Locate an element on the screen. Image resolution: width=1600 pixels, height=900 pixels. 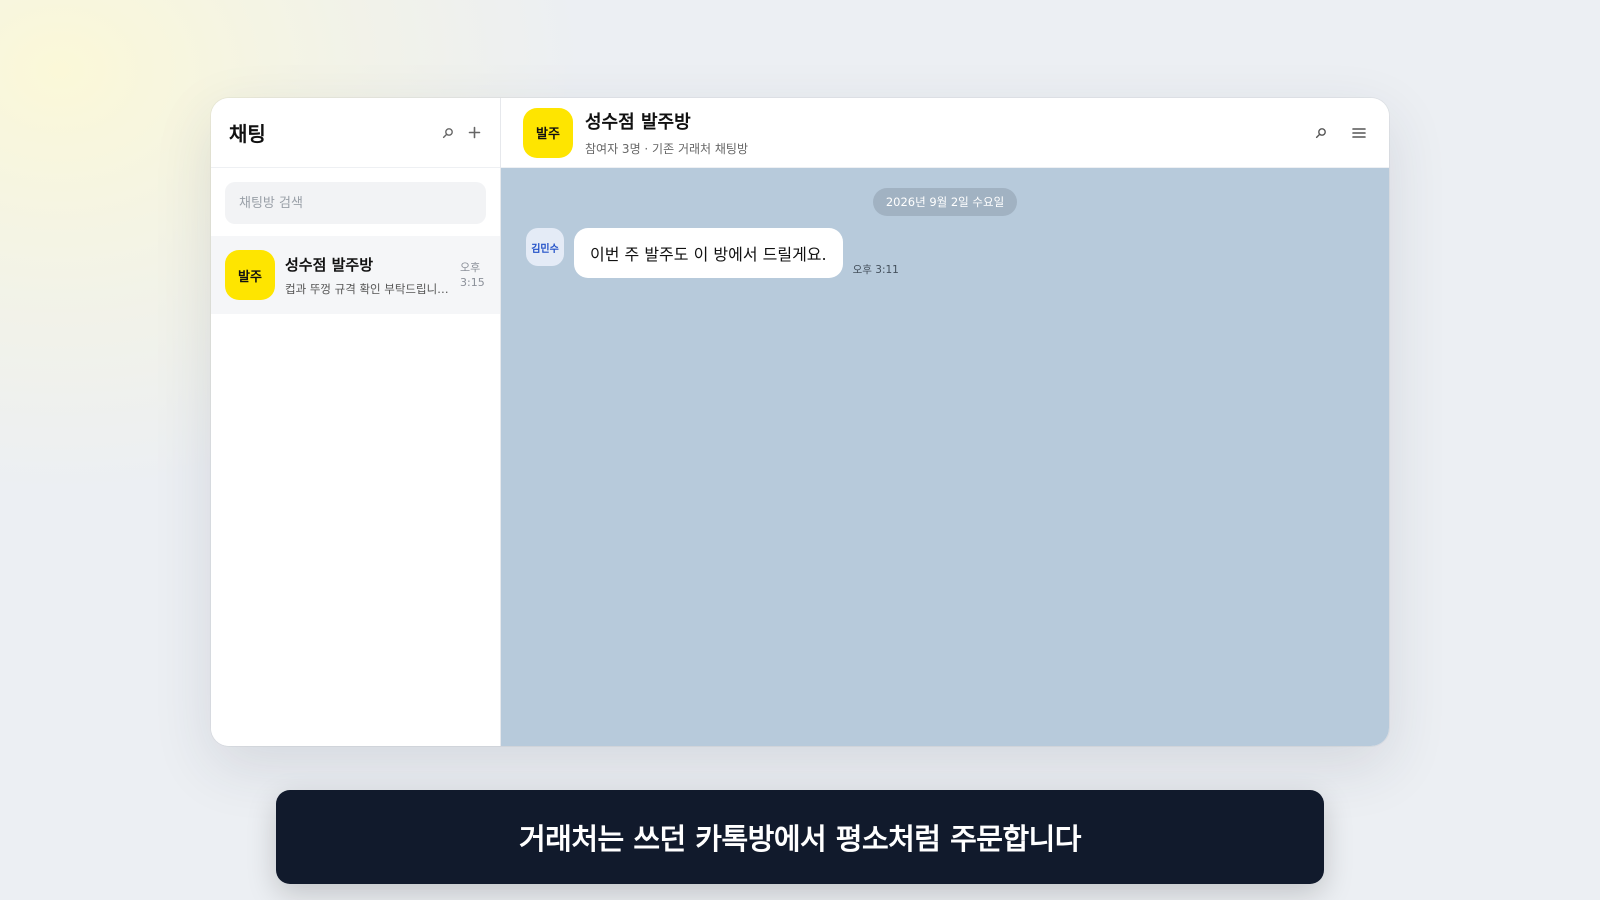
room-time-value: 3:15 is located at coordinates (472, 282).